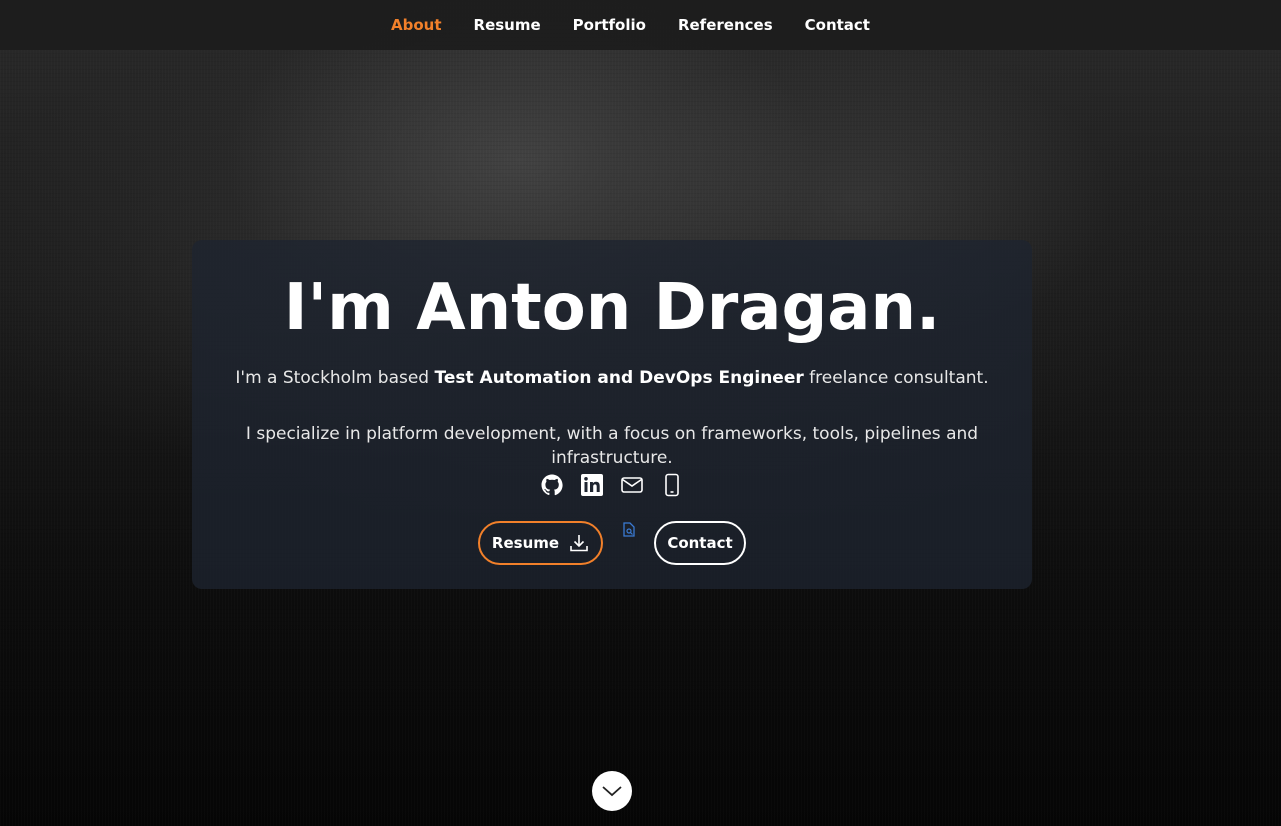  Describe the element at coordinates (609, 25) in the screenshot. I see `nav-item-portfolio: Portfolio` at that location.